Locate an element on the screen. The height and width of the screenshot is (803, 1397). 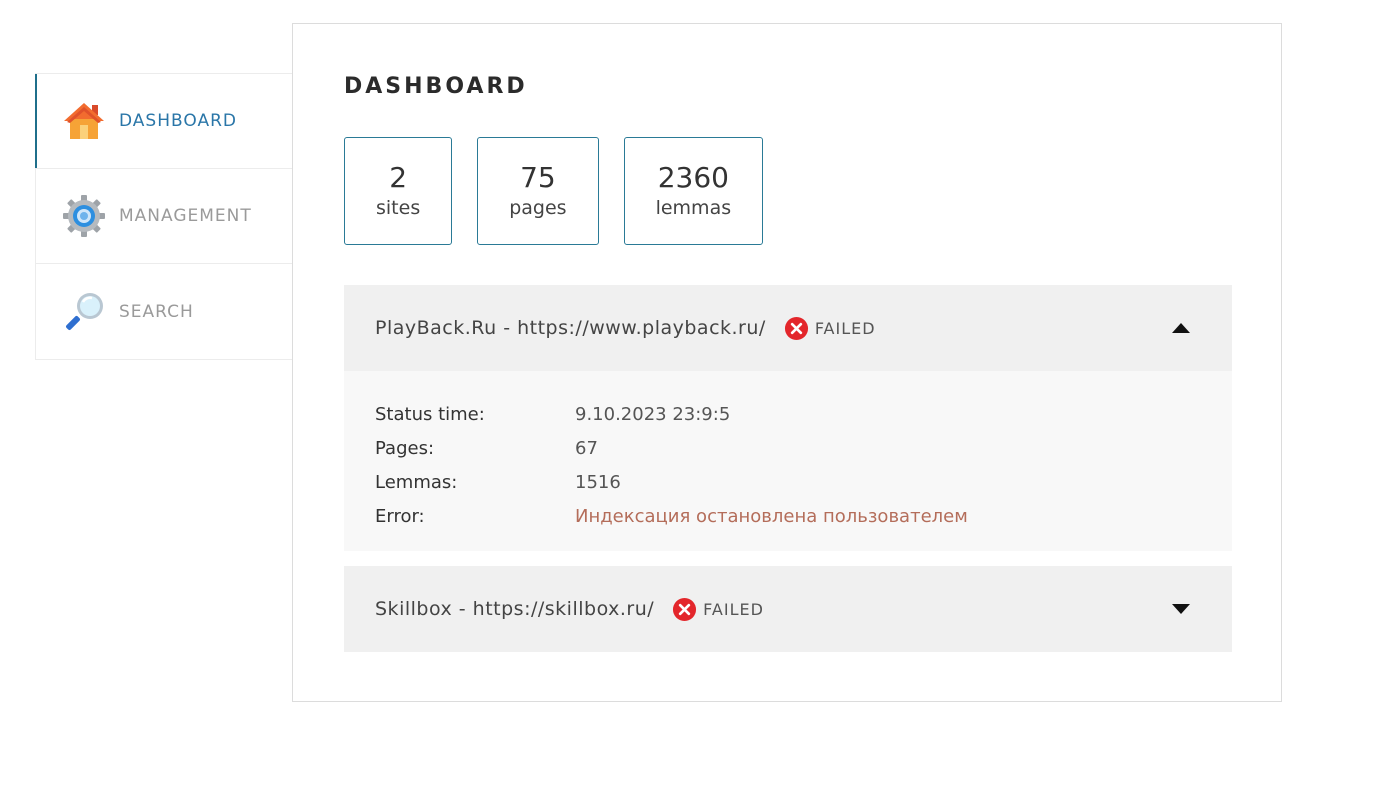
site-header: Skillbox - https://skillbox.ru/ FAILED is located at coordinates (788, 609).